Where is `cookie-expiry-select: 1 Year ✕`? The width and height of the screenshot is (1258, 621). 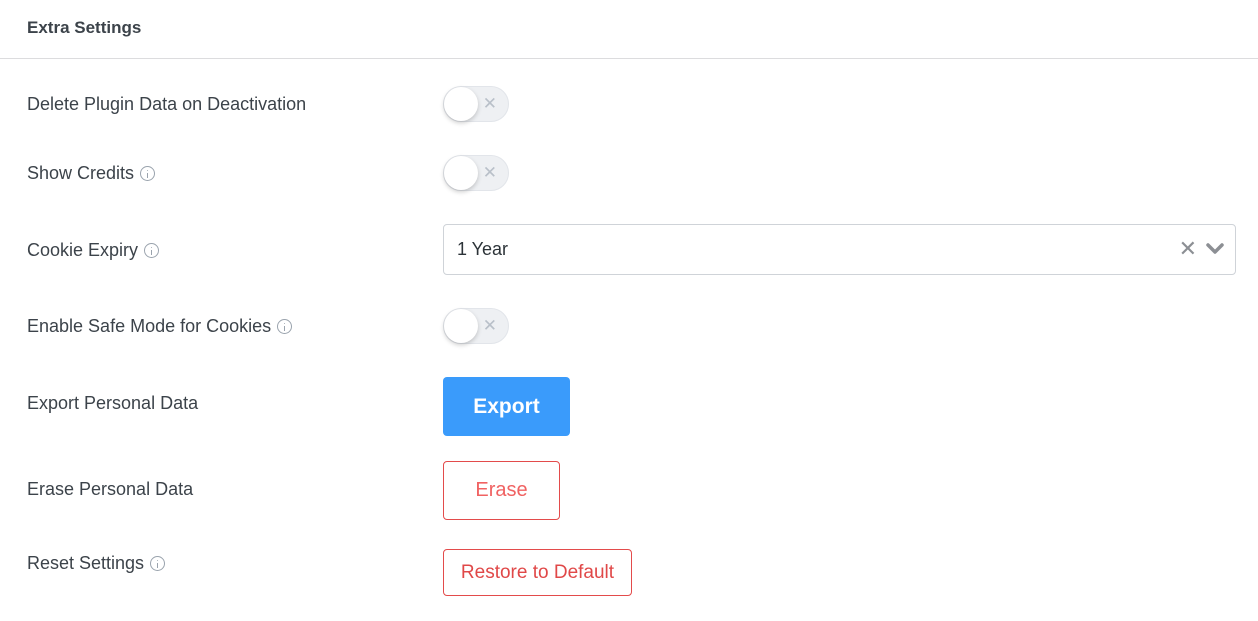
cookie-expiry-select: 1 Year ✕ is located at coordinates (839, 249).